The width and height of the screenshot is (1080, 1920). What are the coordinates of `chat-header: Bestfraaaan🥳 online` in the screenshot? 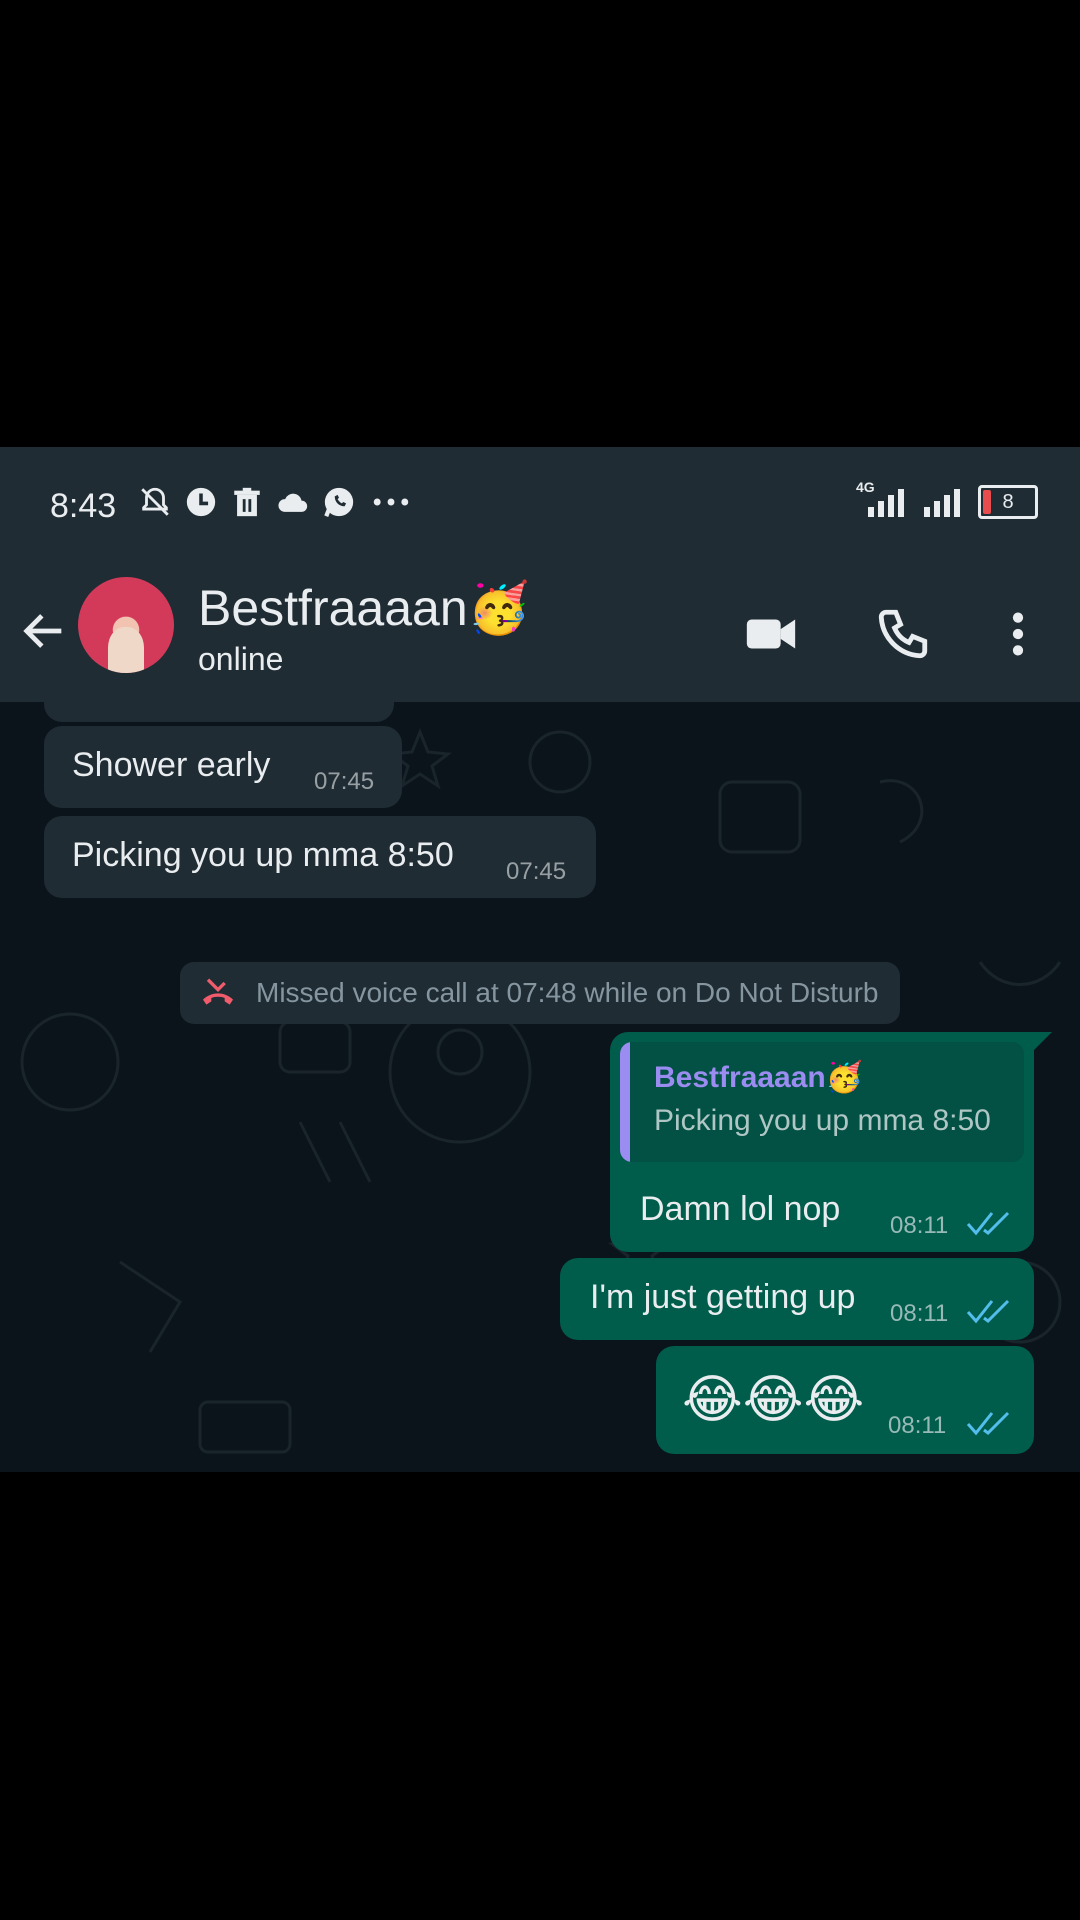 It's located at (540, 629).